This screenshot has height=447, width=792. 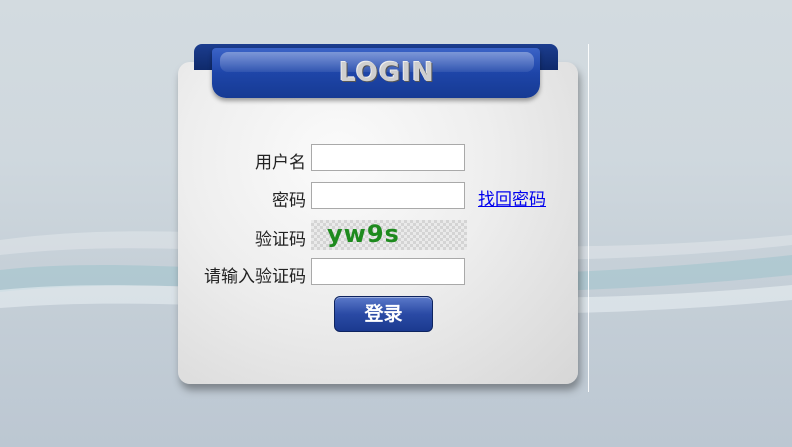 I want to click on captcha-text: yw9s, so click(x=363, y=234).